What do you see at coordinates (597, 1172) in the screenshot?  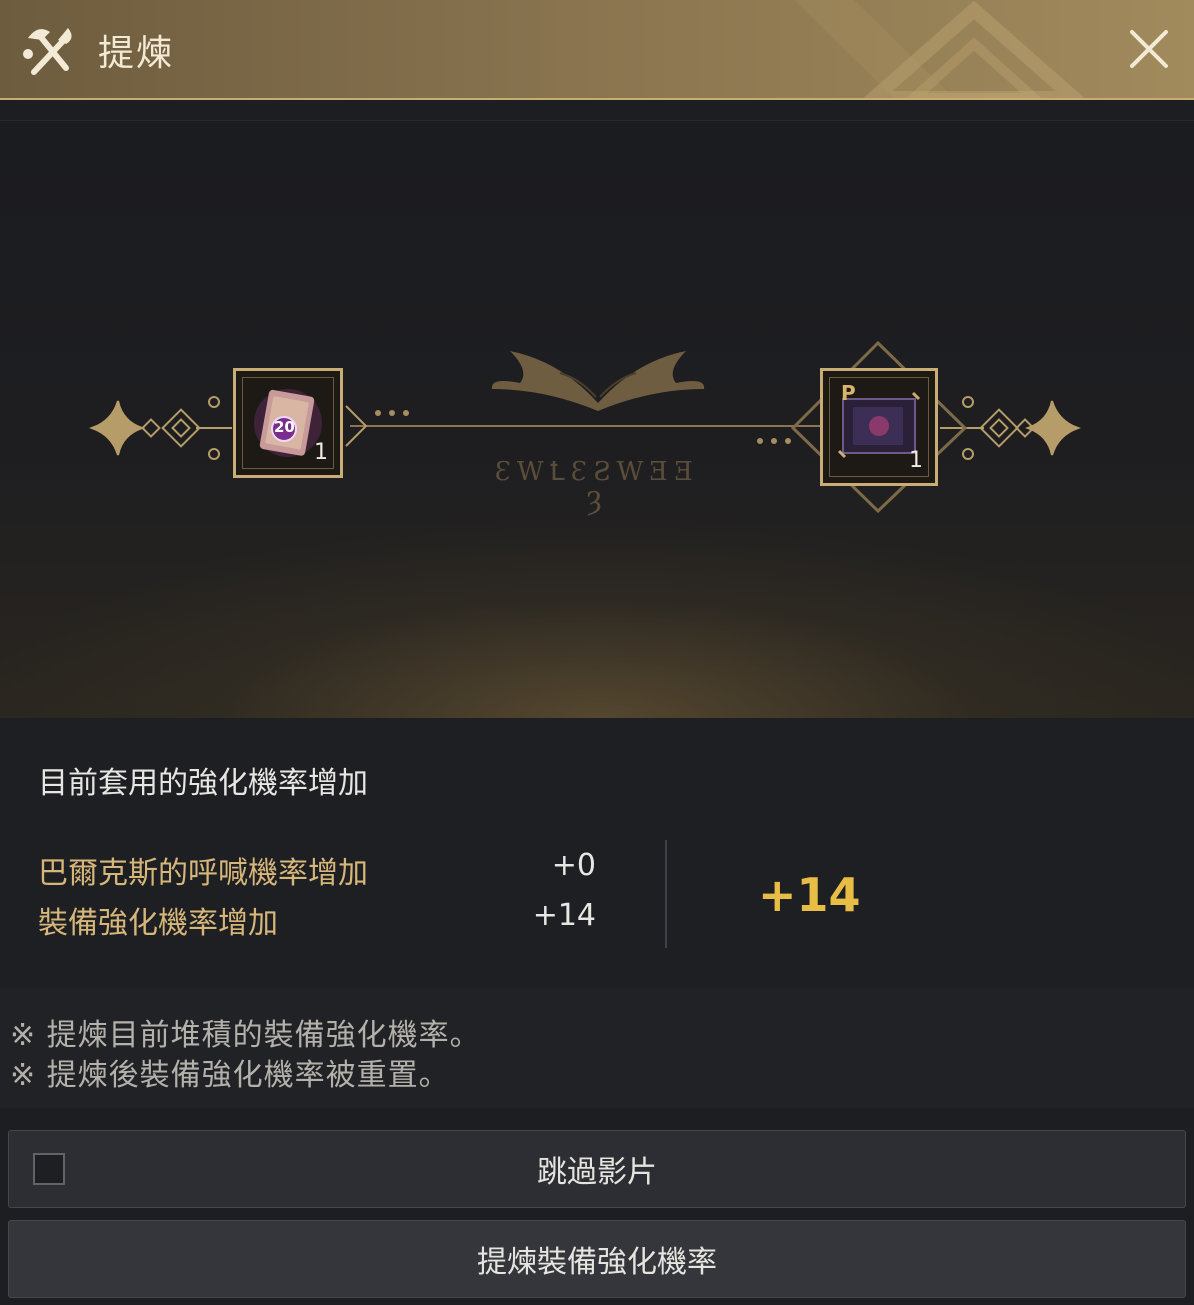 I see `skip-video-label: 跳過影片` at bounding box center [597, 1172].